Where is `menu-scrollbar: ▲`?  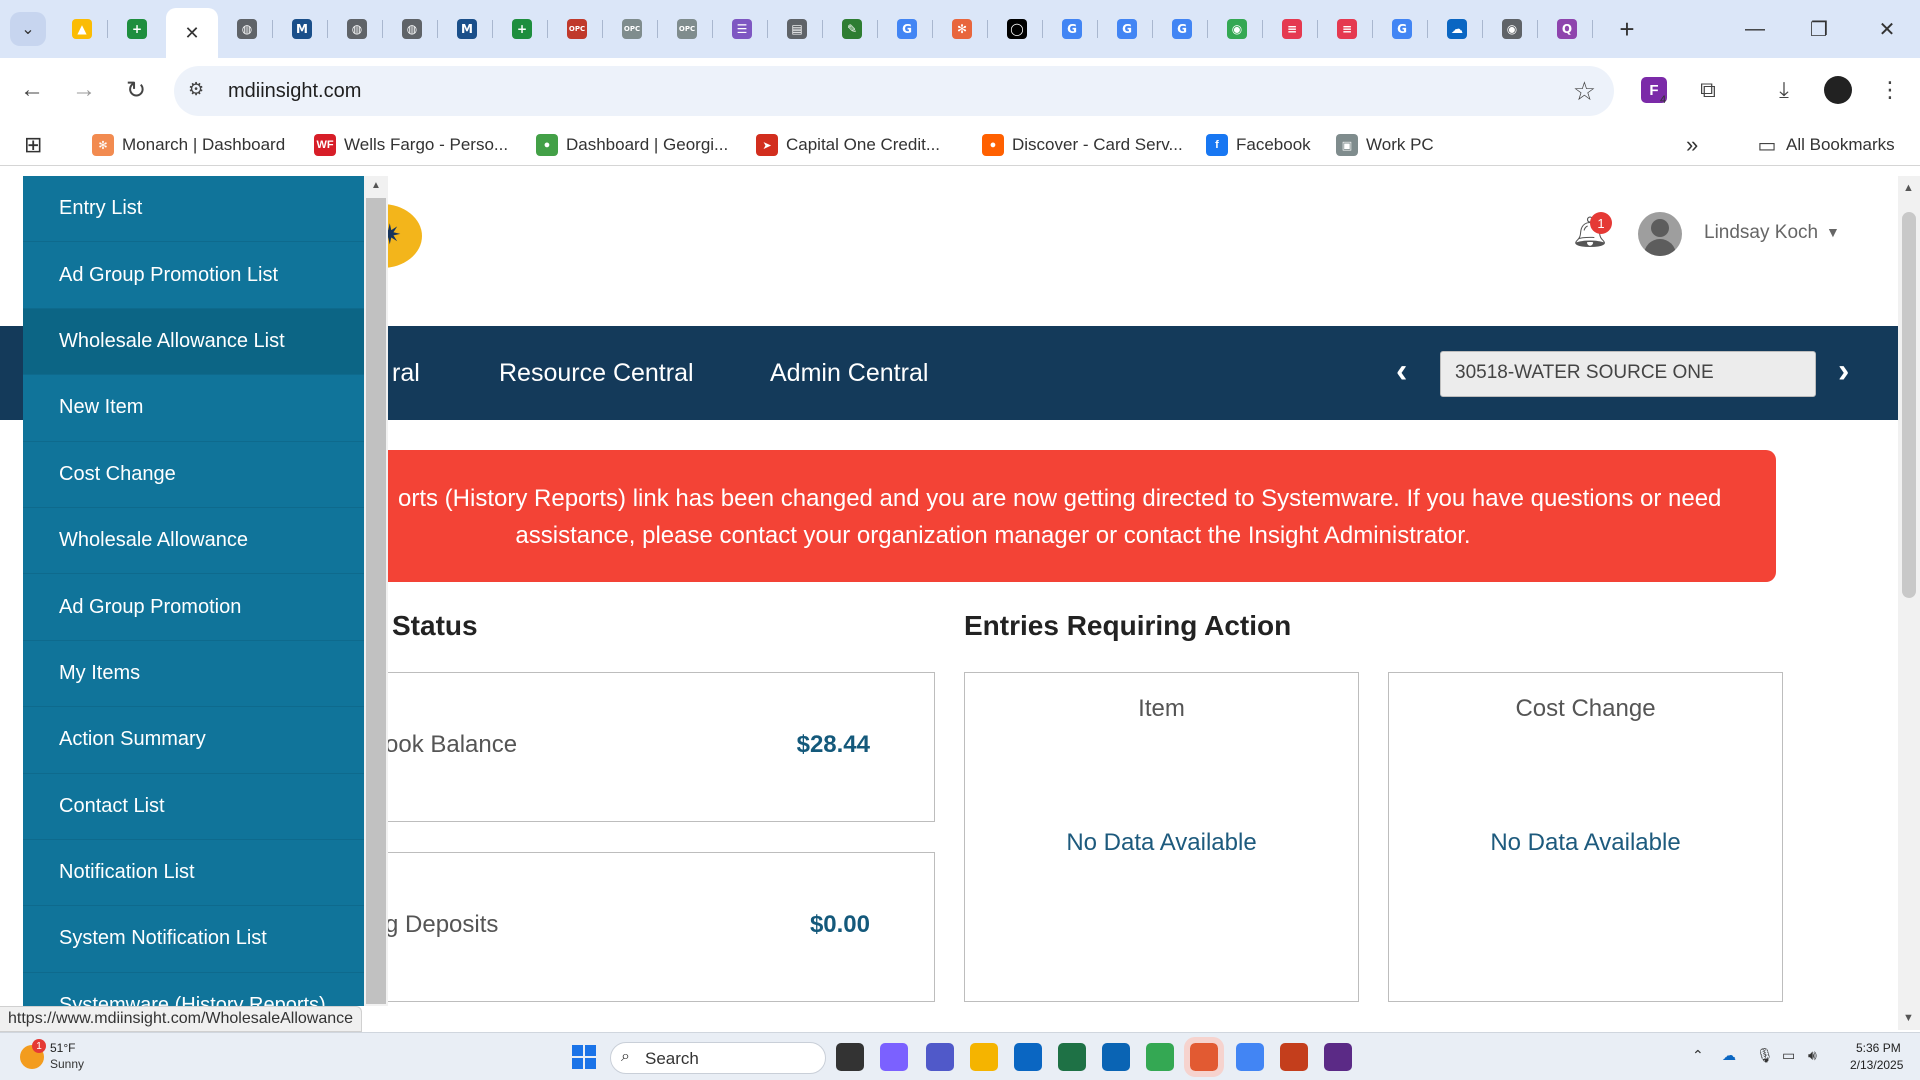 menu-scrollbar: ▲ is located at coordinates (376, 591).